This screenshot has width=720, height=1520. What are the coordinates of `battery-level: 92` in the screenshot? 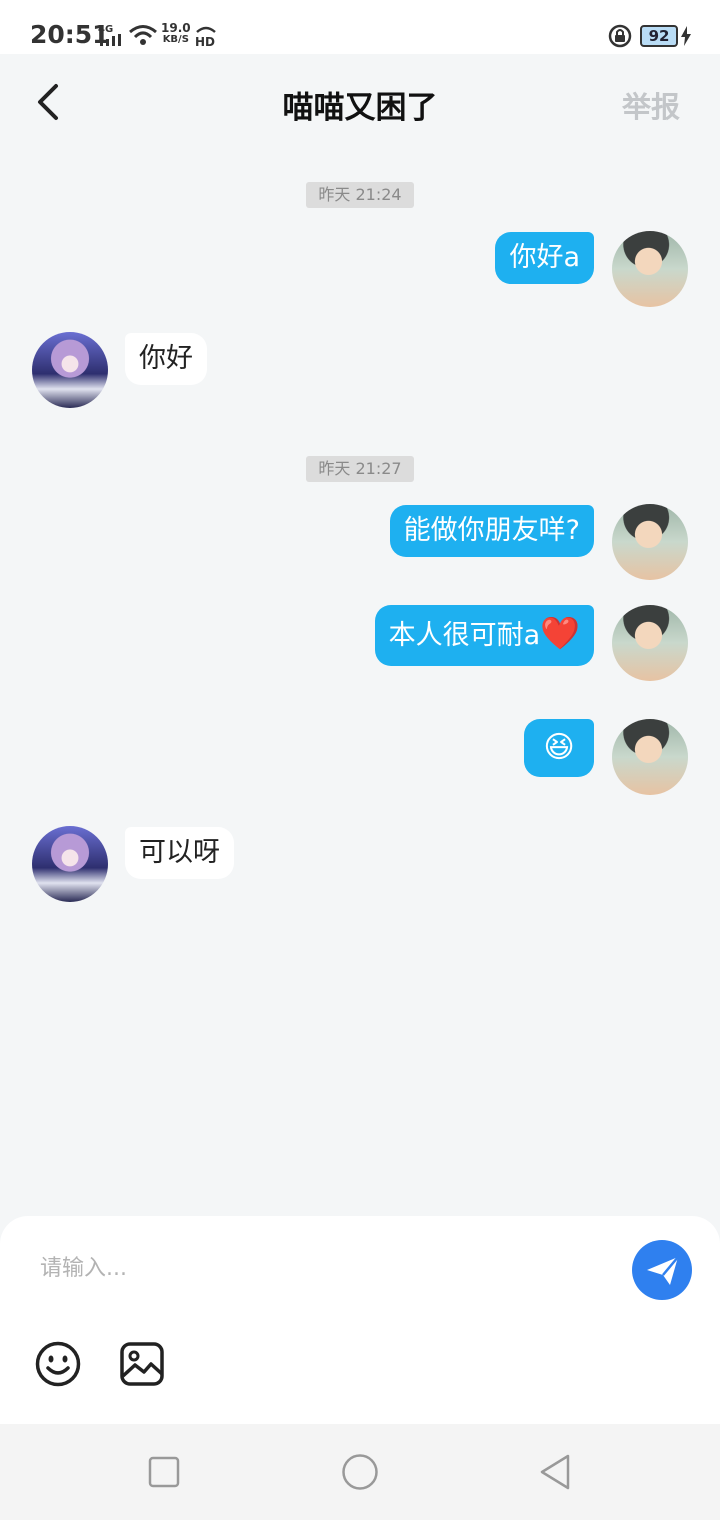 It's located at (659, 36).